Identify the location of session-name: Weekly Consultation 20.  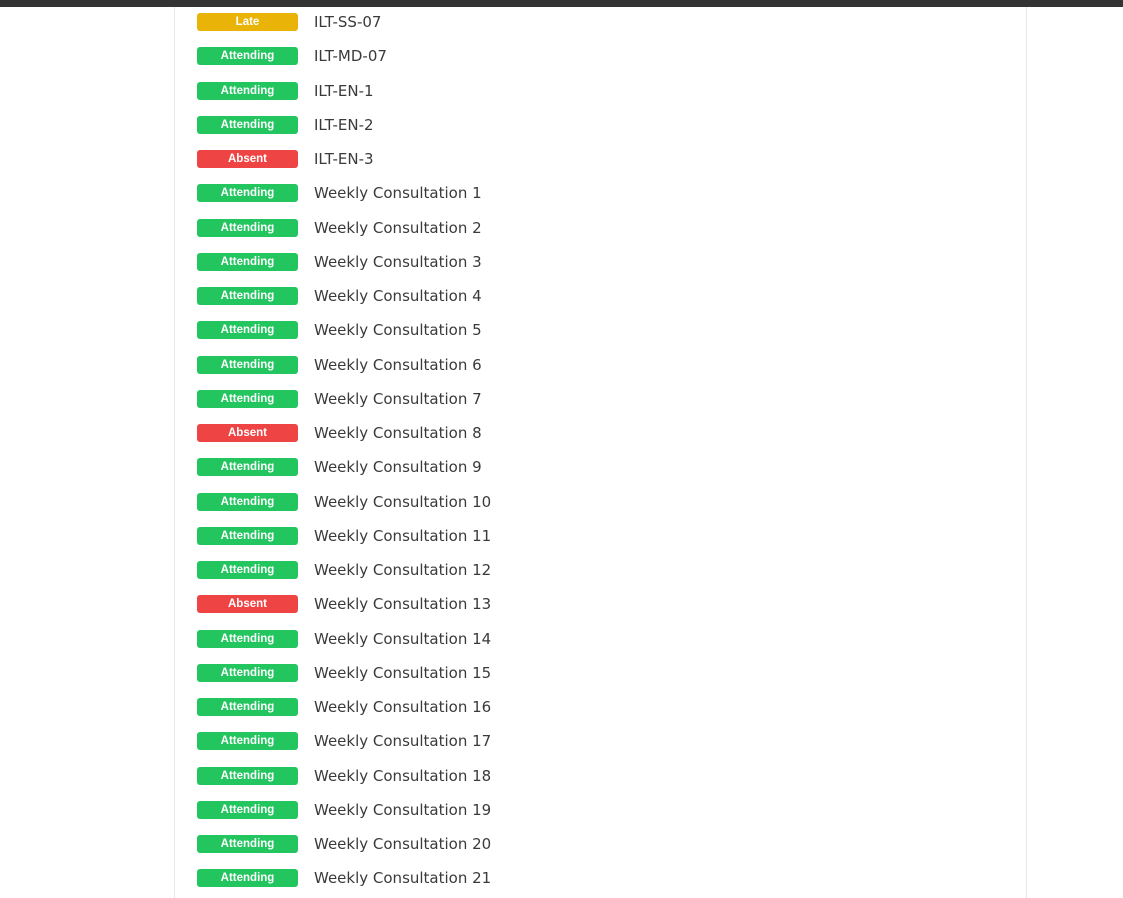
(403, 844).